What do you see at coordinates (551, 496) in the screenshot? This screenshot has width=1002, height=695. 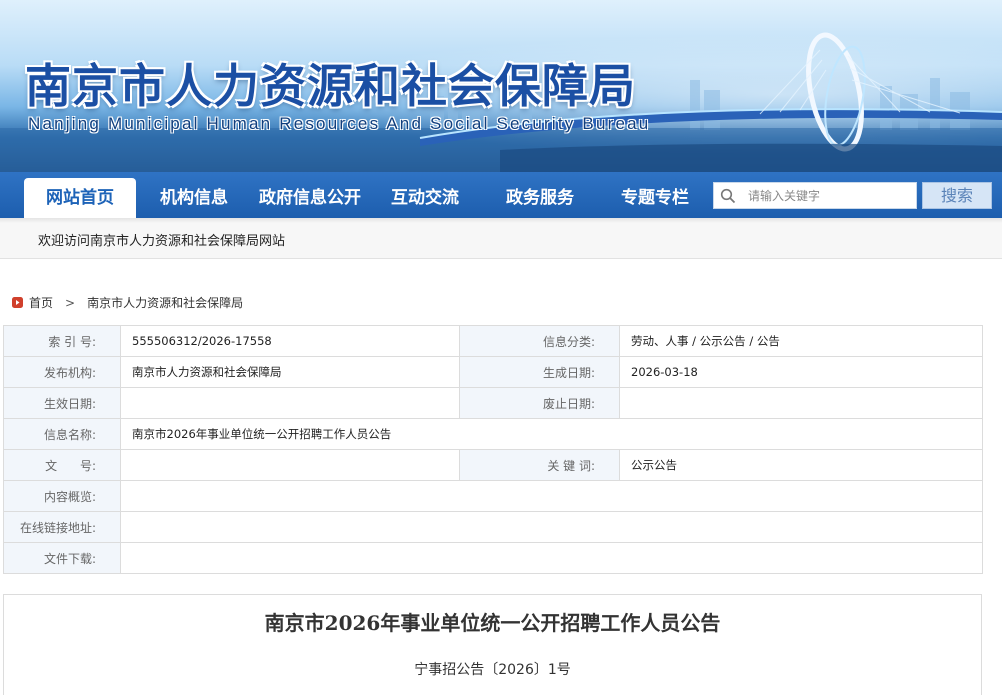 I see `summary-value` at bounding box center [551, 496].